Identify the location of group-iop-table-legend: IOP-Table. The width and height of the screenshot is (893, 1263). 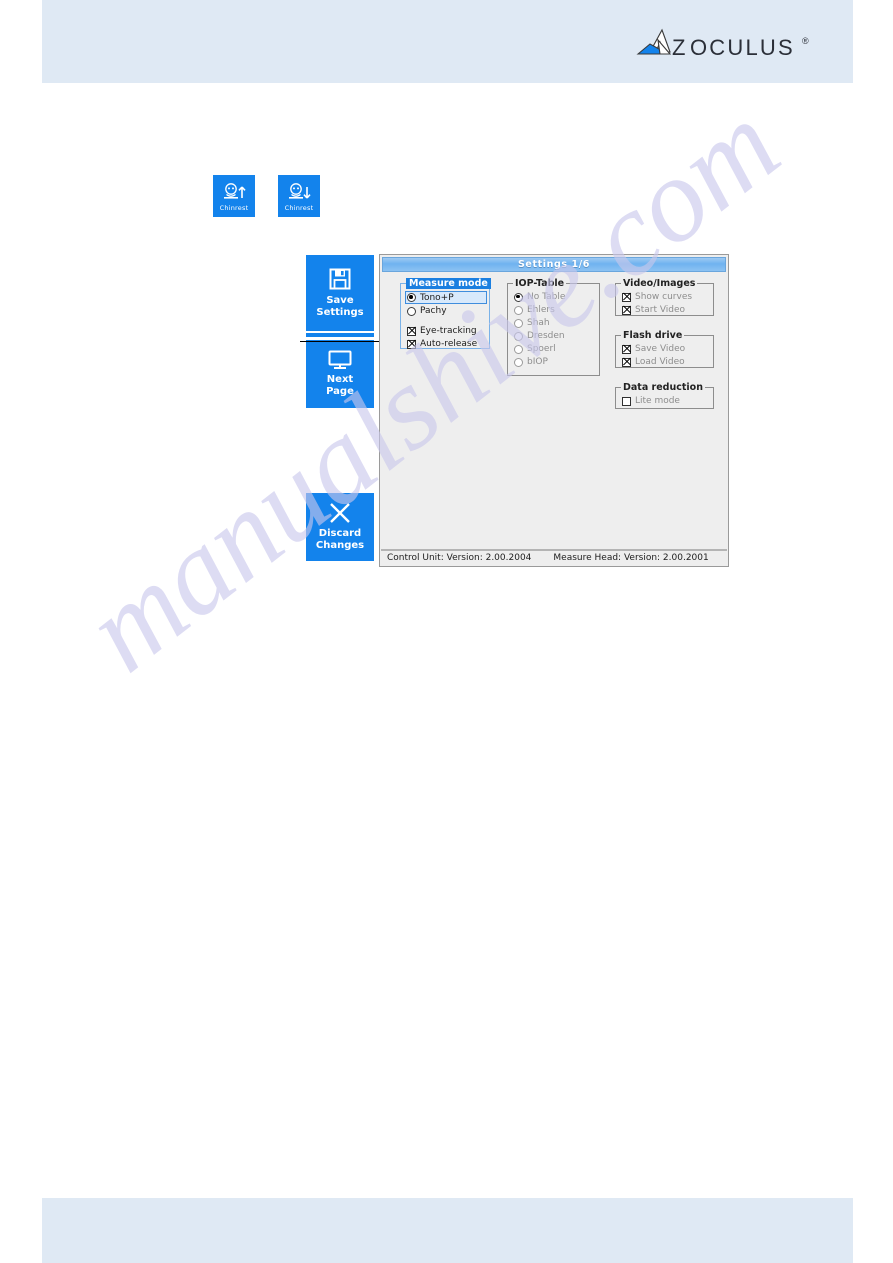
(540, 283).